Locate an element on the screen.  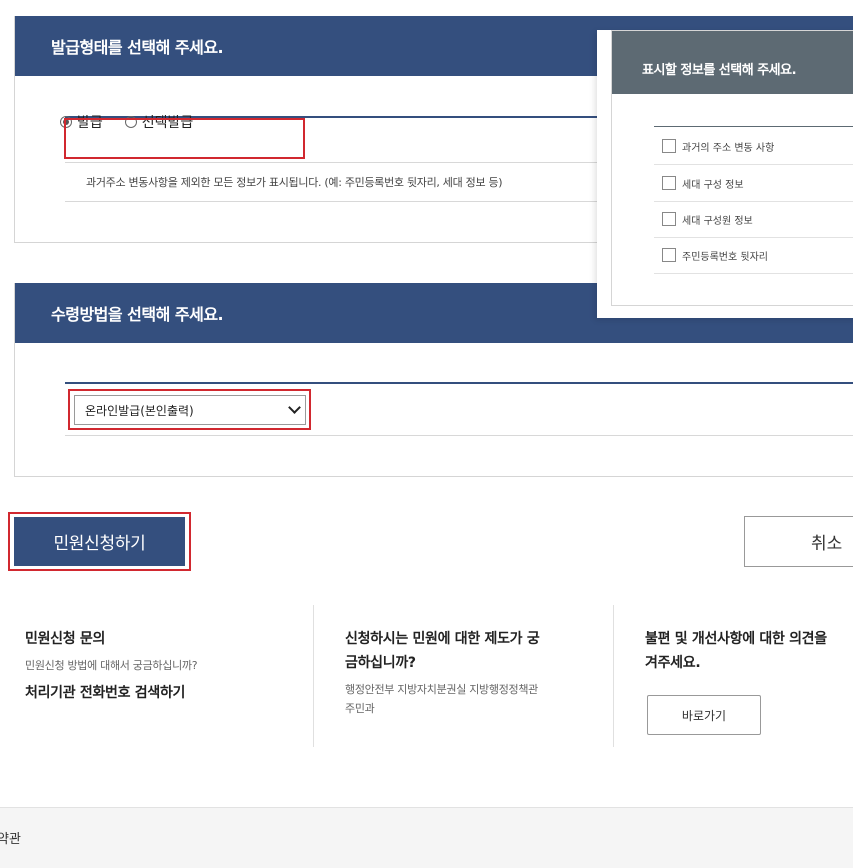
checkbox-row-household-members: 세대 구성원 정보 is located at coordinates (753, 219).